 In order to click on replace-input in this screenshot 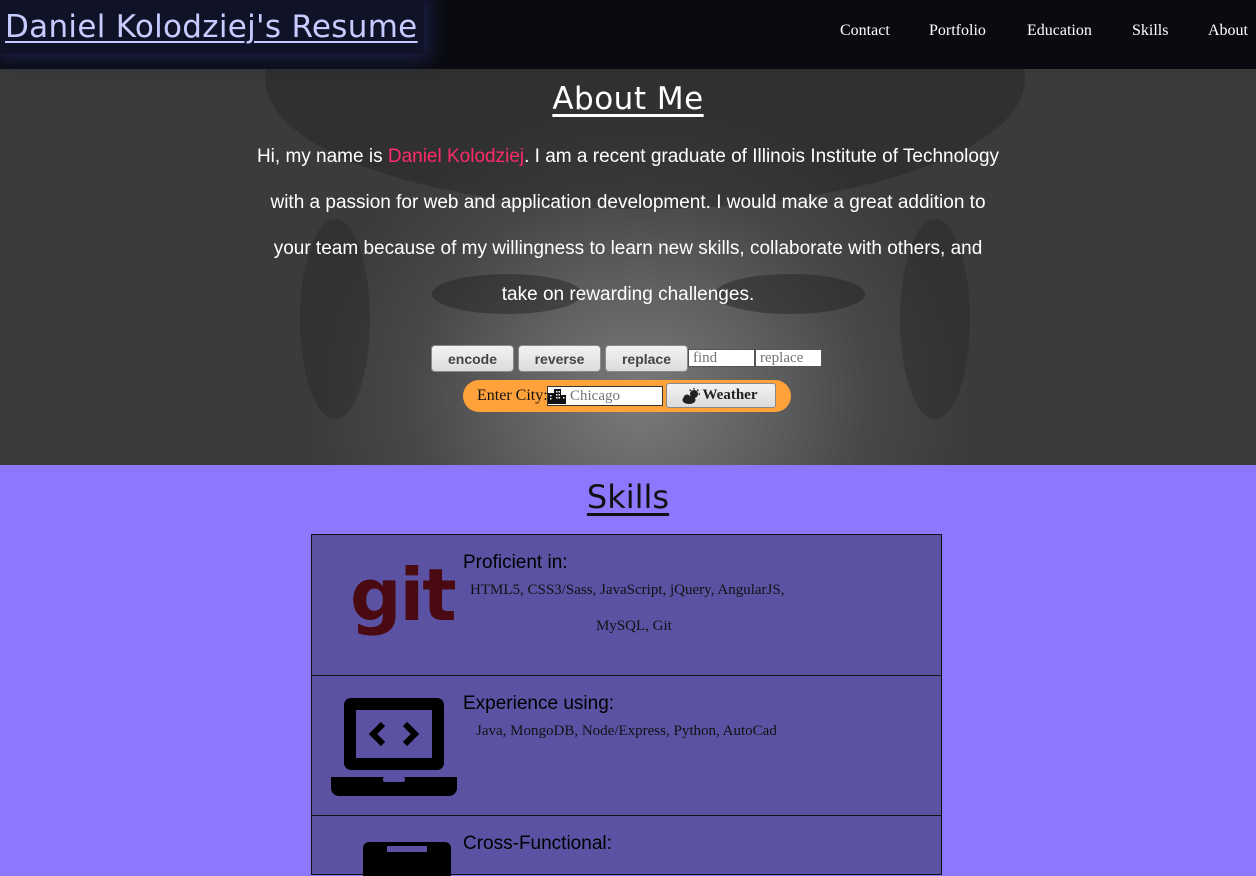, I will do `click(788, 358)`.